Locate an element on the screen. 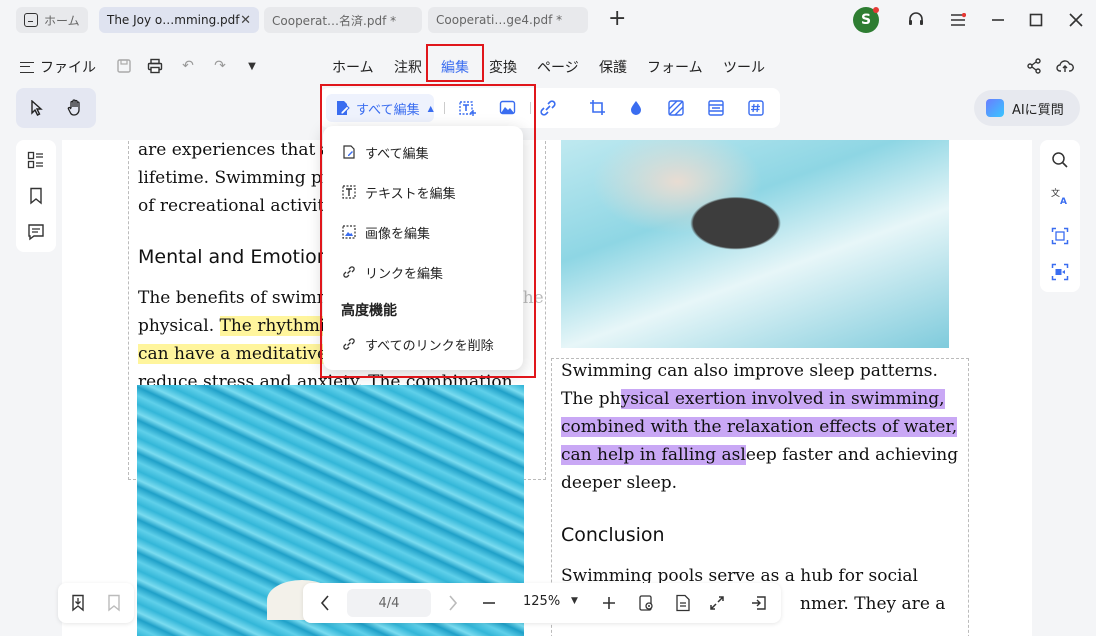  swimmer-image is located at coordinates (755, 244).